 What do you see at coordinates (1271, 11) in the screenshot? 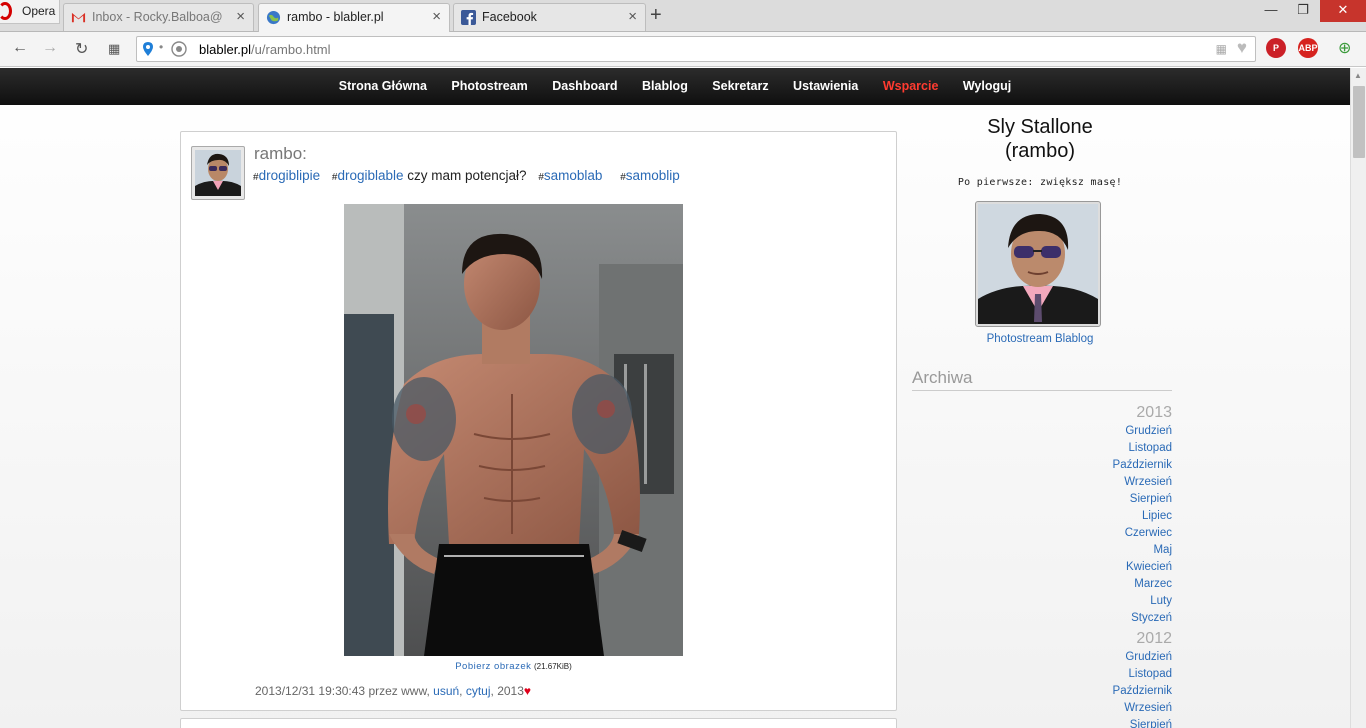
I see `minimize-icon: —` at bounding box center [1271, 11].